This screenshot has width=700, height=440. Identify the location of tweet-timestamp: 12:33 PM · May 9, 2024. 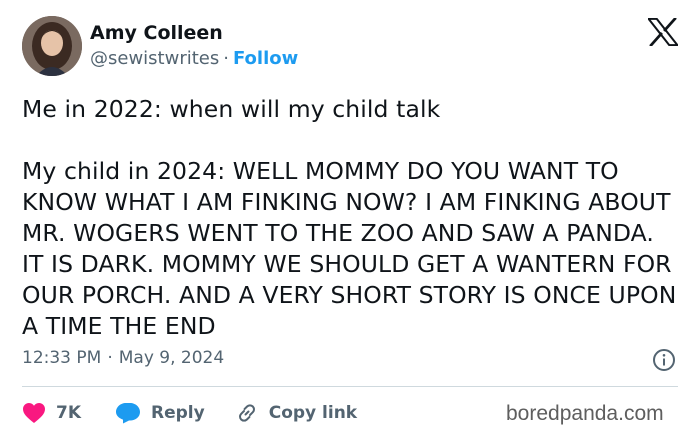
(123, 358).